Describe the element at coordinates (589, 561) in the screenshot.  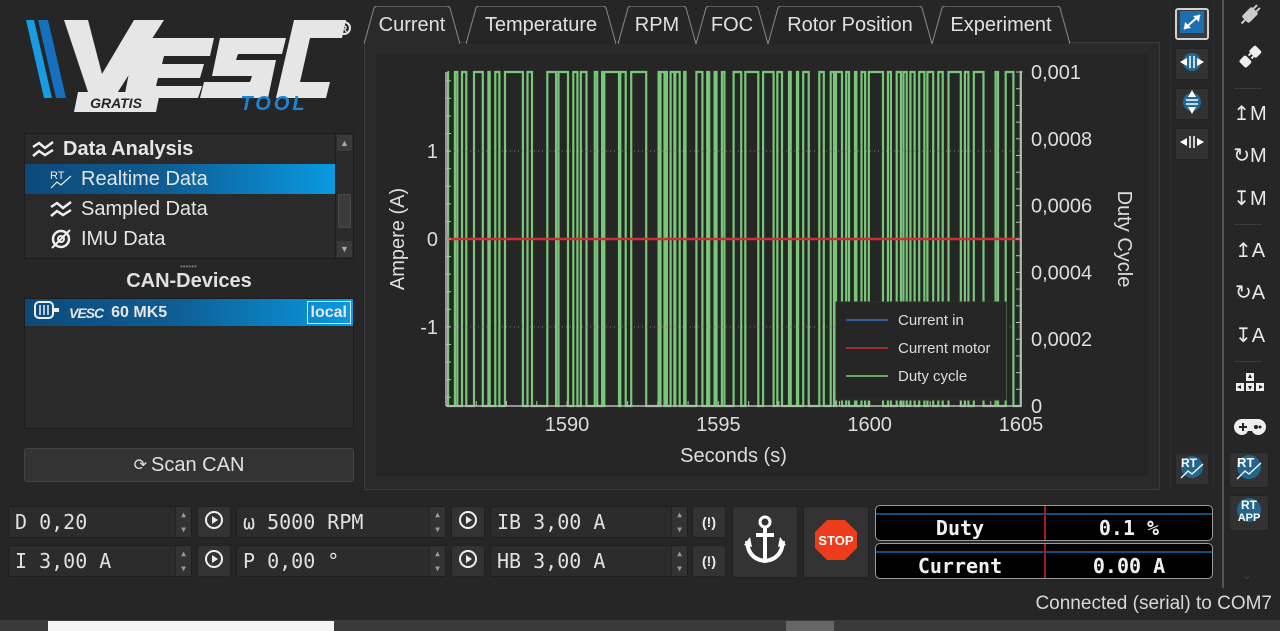
I see `handbrake-input: HB 3,00 A ▲ ▼` at that location.